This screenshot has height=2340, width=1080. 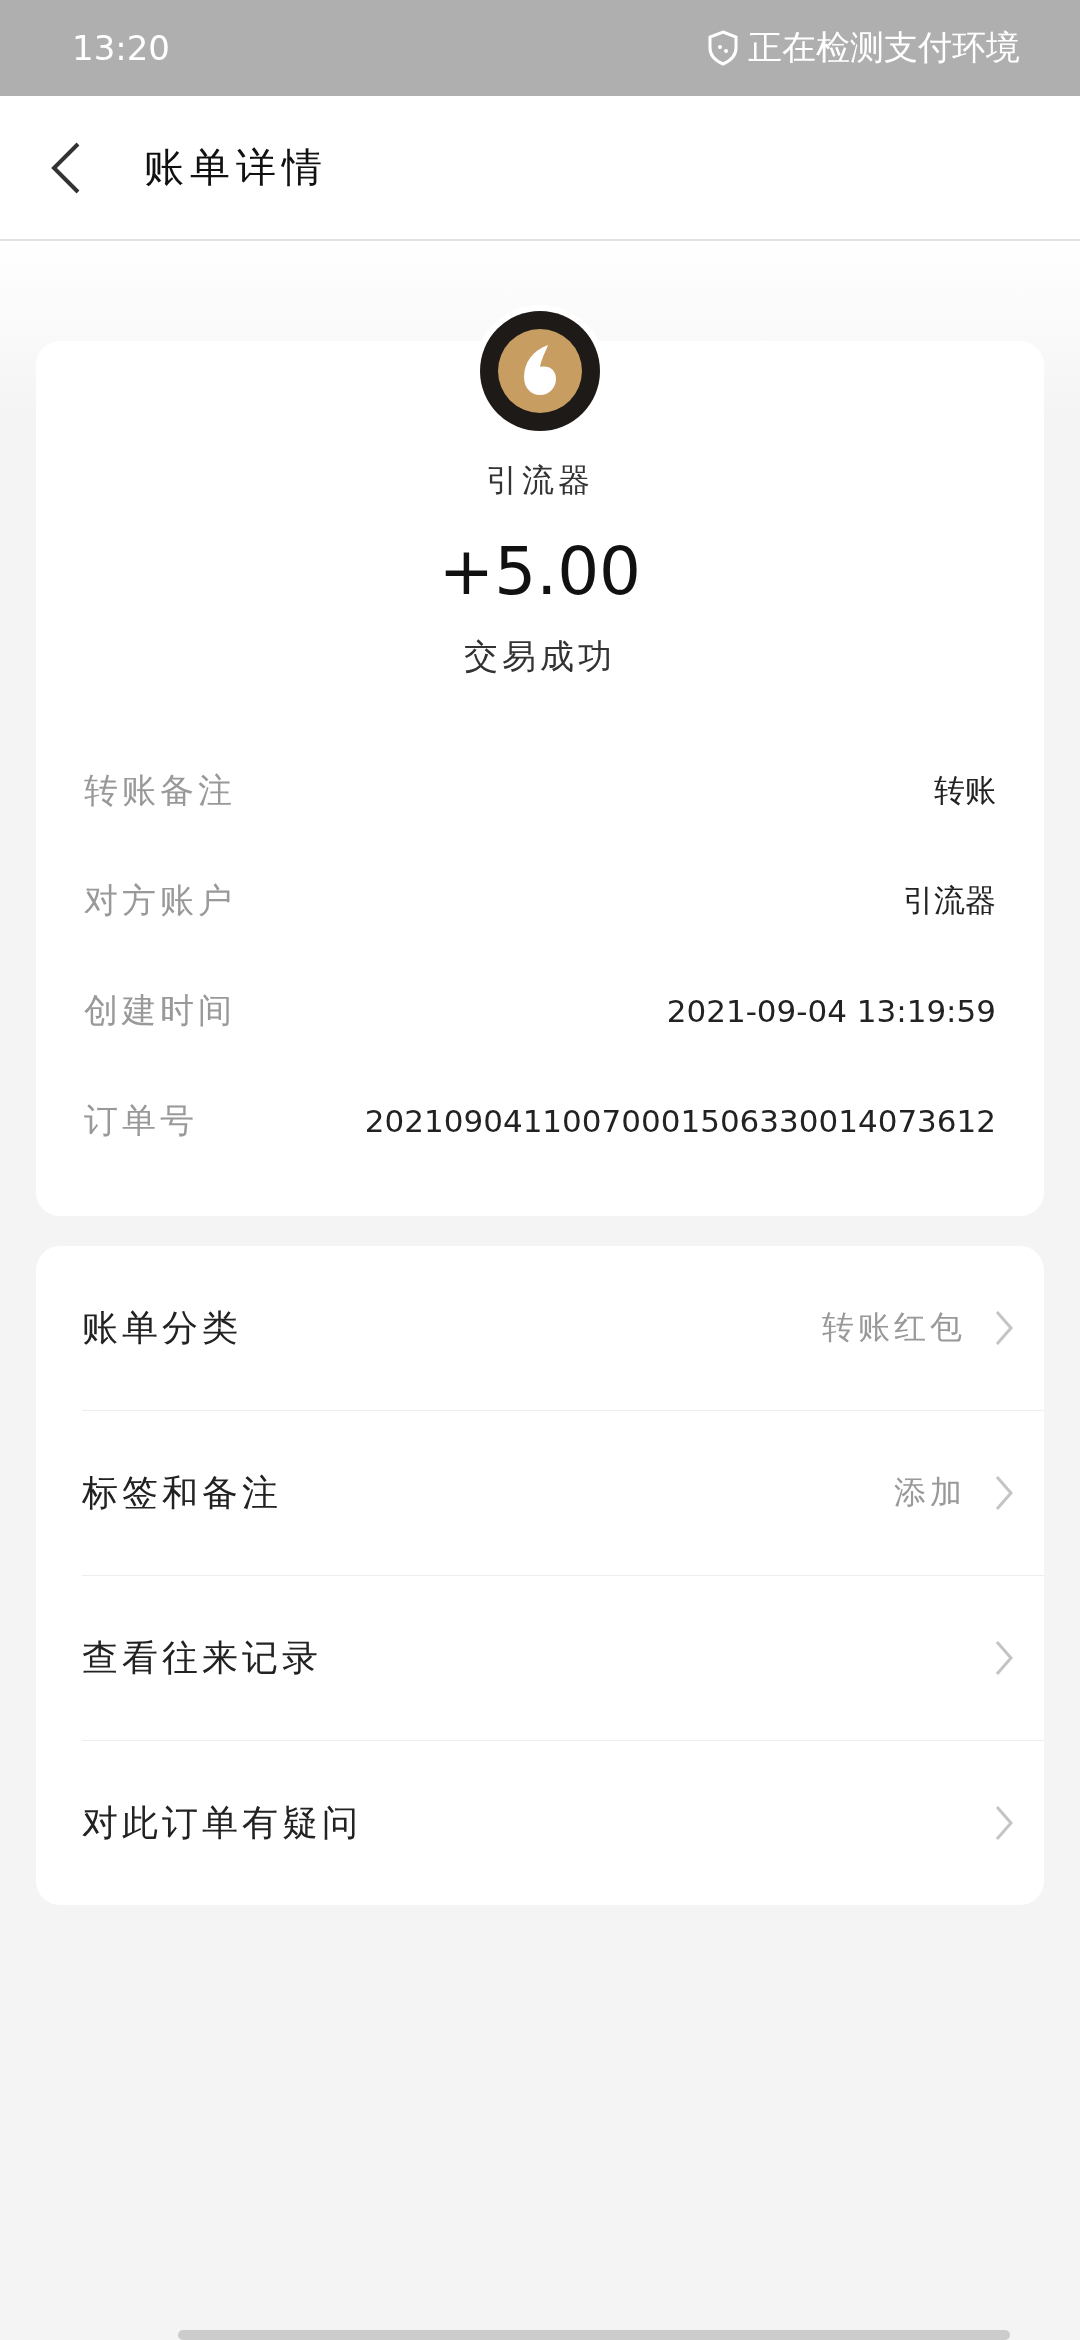 I want to click on action-label: 标签和备注, so click(x=182, y=1492).